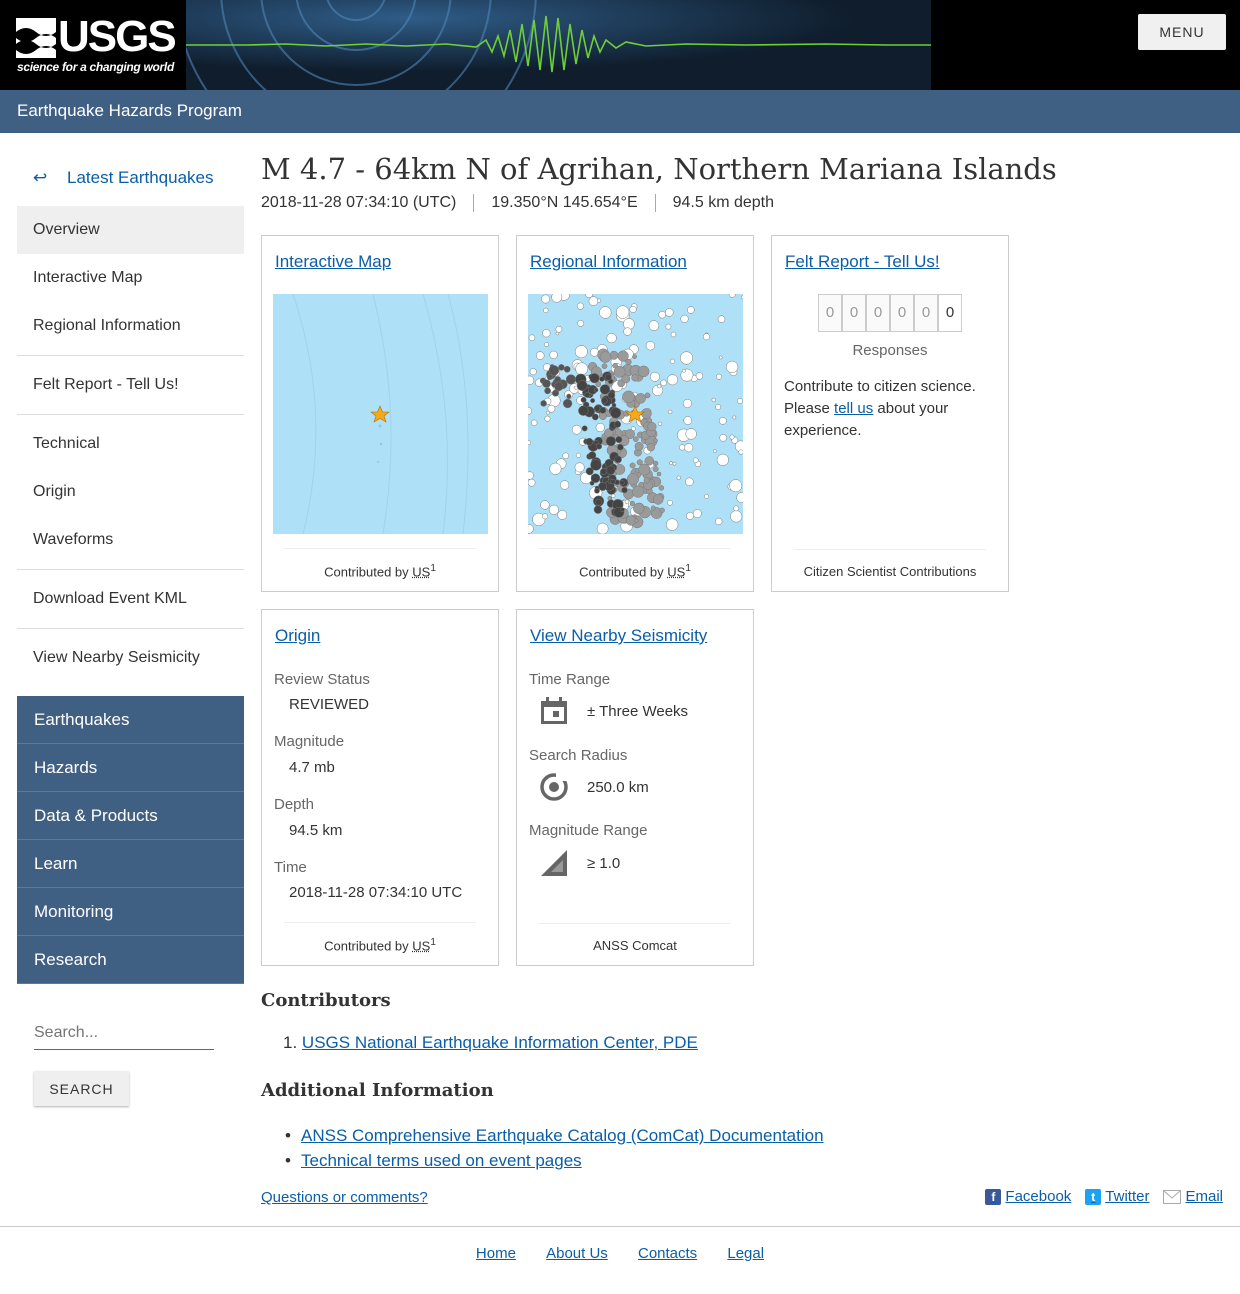 The height and width of the screenshot is (1294, 1240). What do you see at coordinates (635, 563) in the screenshot?
I see `contributed-by: Contributed by US1` at bounding box center [635, 563].